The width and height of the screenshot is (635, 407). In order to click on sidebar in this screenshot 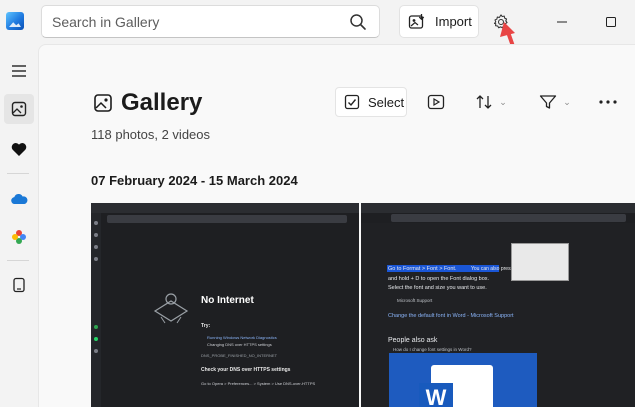, I will do `click(19, 225)`.